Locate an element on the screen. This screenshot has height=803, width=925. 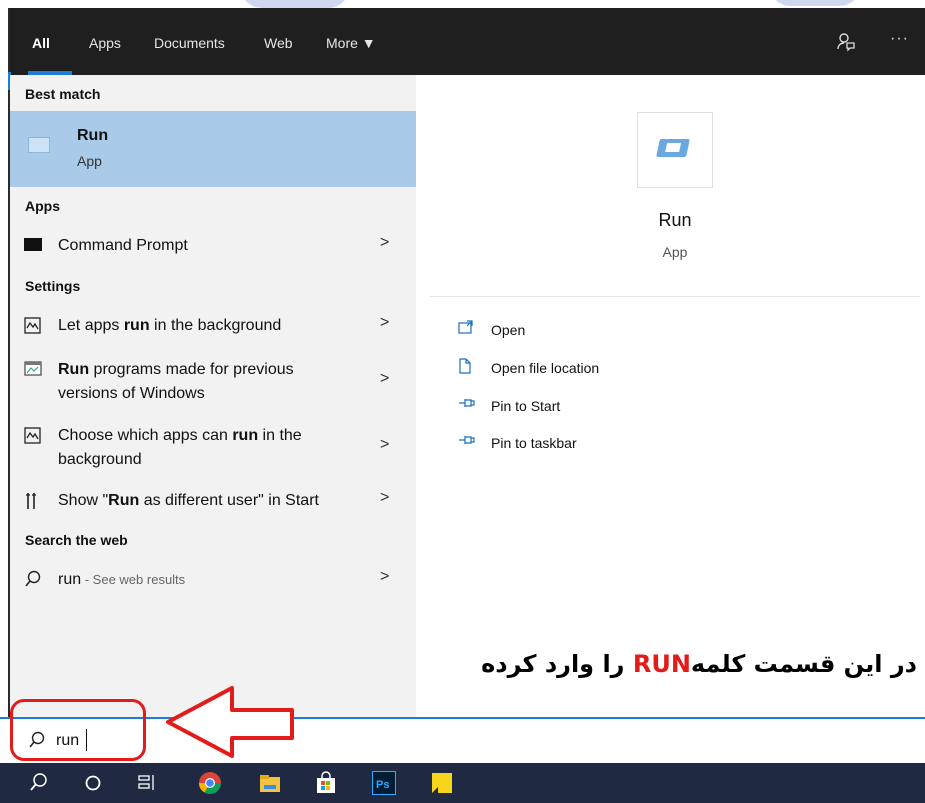
web-results-hint: - See web results is located at coordinates (133, 579).